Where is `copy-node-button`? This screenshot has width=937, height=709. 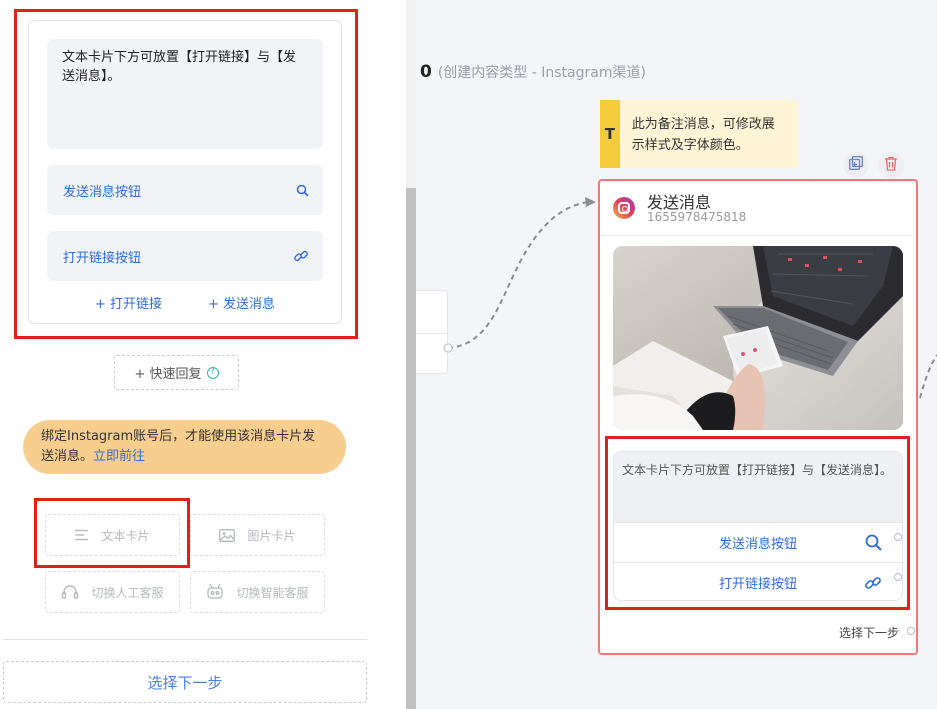
copy-node-button is located at coordinates (856, 165).